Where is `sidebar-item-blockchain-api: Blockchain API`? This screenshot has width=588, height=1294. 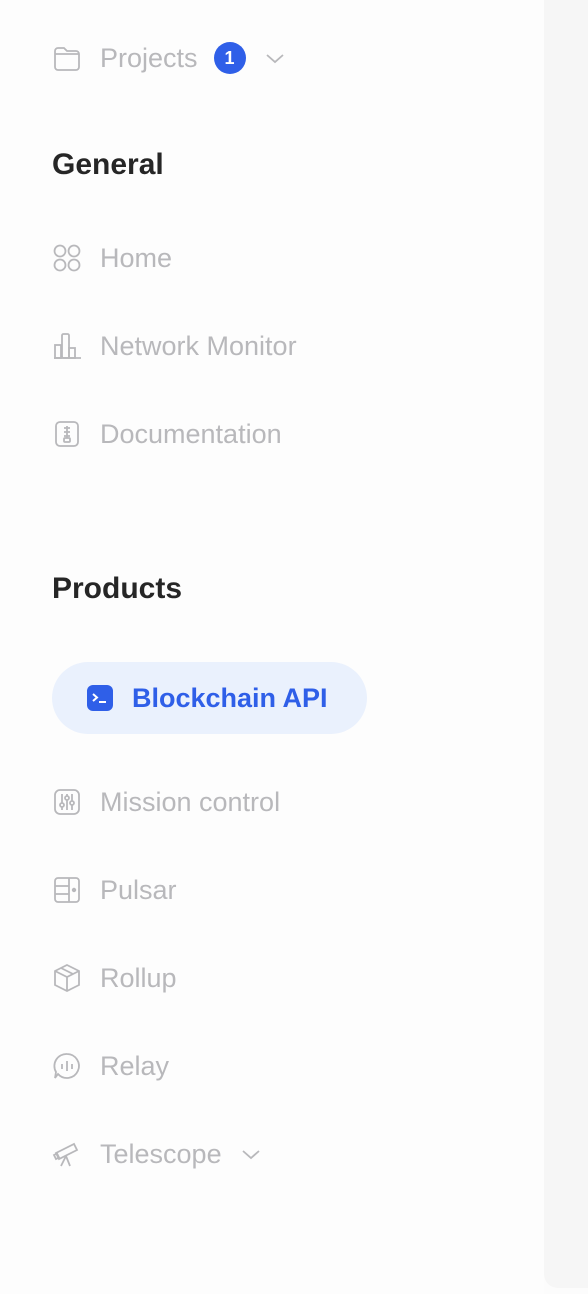
sidebar-item-blockchain-api: Blockchain API is located at coordinates (209, 698).